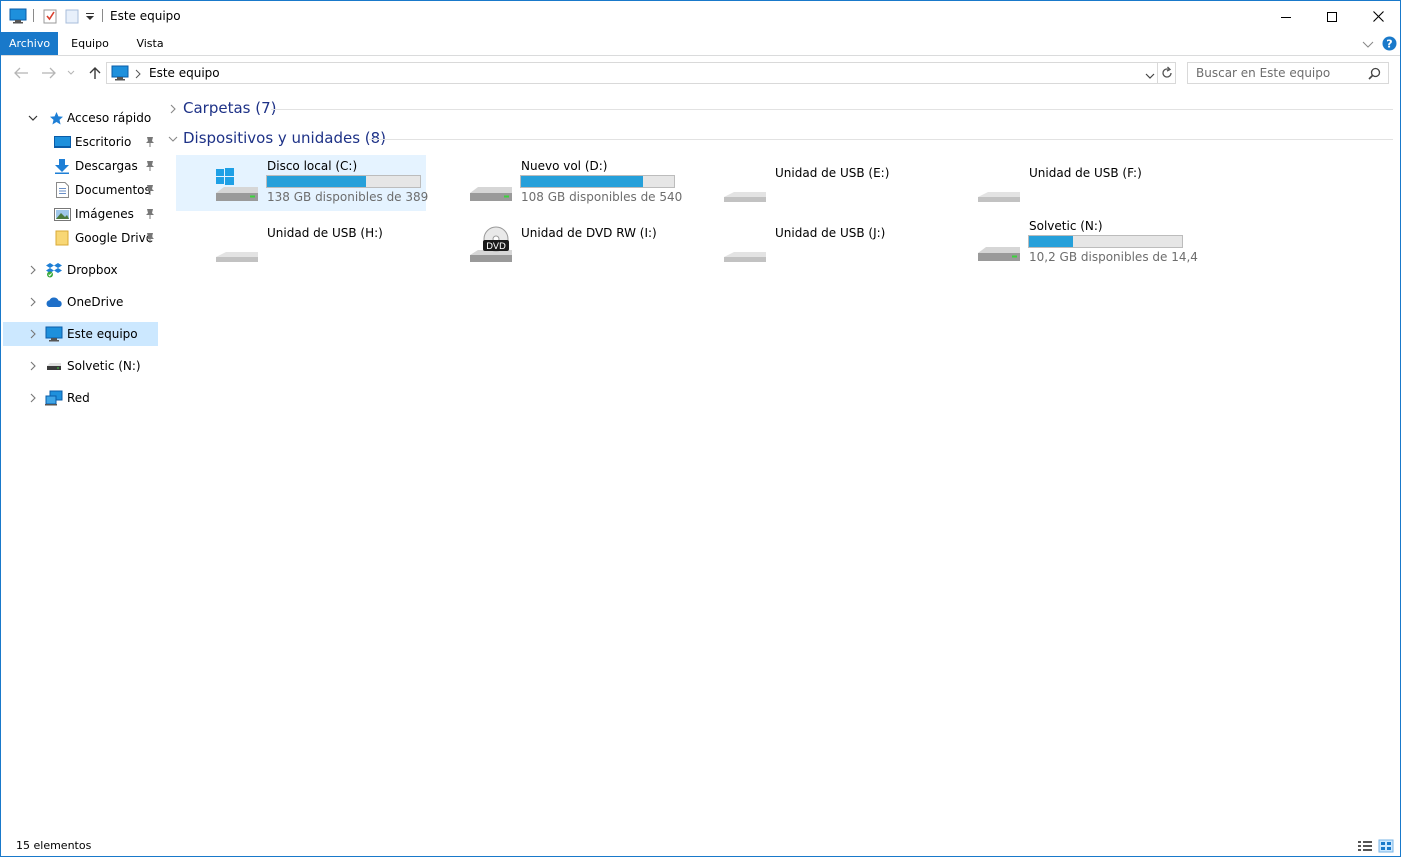  Describe the element at coordinates (237, 184) in the screenshot. I see `windows-drive-icon` at that location.